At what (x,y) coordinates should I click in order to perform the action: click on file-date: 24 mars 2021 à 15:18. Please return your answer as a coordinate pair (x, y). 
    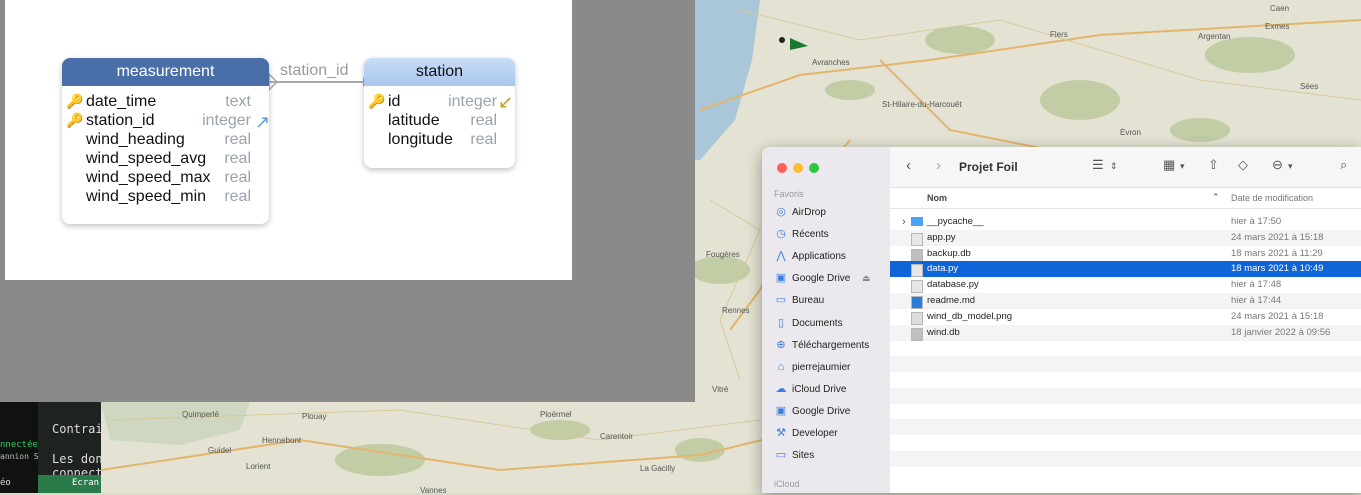
    Looking at the image, I should click on (1277, 237).